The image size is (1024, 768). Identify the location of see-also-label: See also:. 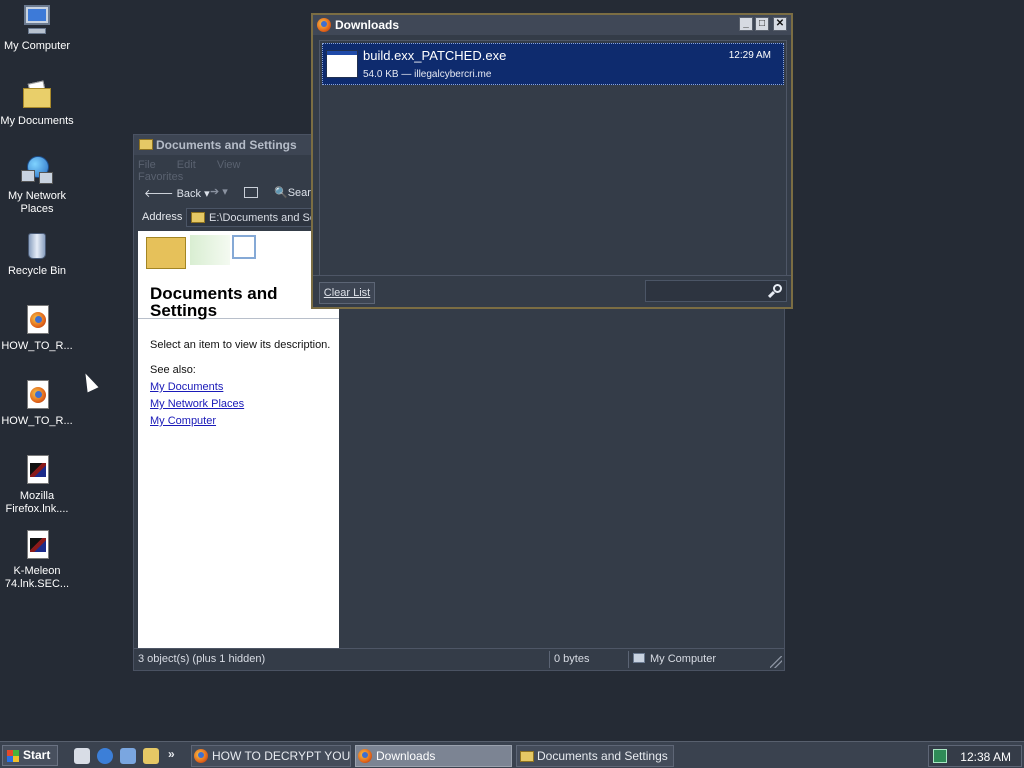
(173, 370).